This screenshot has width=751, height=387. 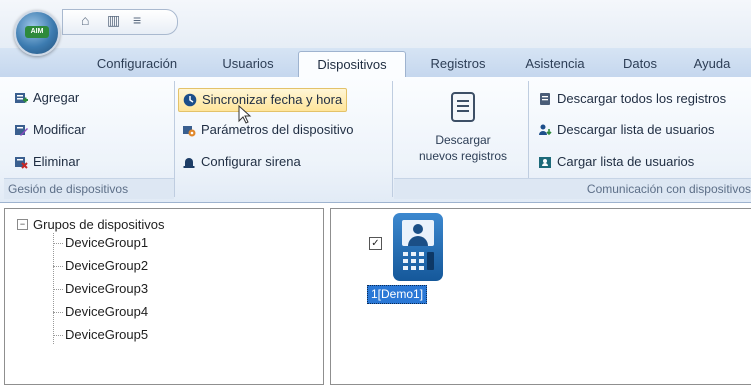 What do you see at coordinates (572, 188) in the screenshot?
I see `group-caption-communication: Comunicación con dispositivos` at bounding box center [572, 188].